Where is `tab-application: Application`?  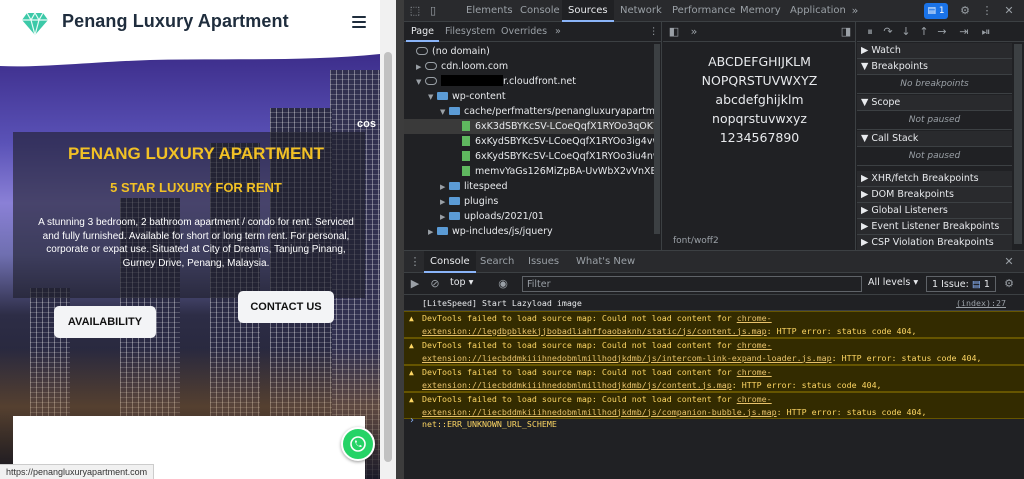 tab-application: Application is located at coordinates (818, 11).